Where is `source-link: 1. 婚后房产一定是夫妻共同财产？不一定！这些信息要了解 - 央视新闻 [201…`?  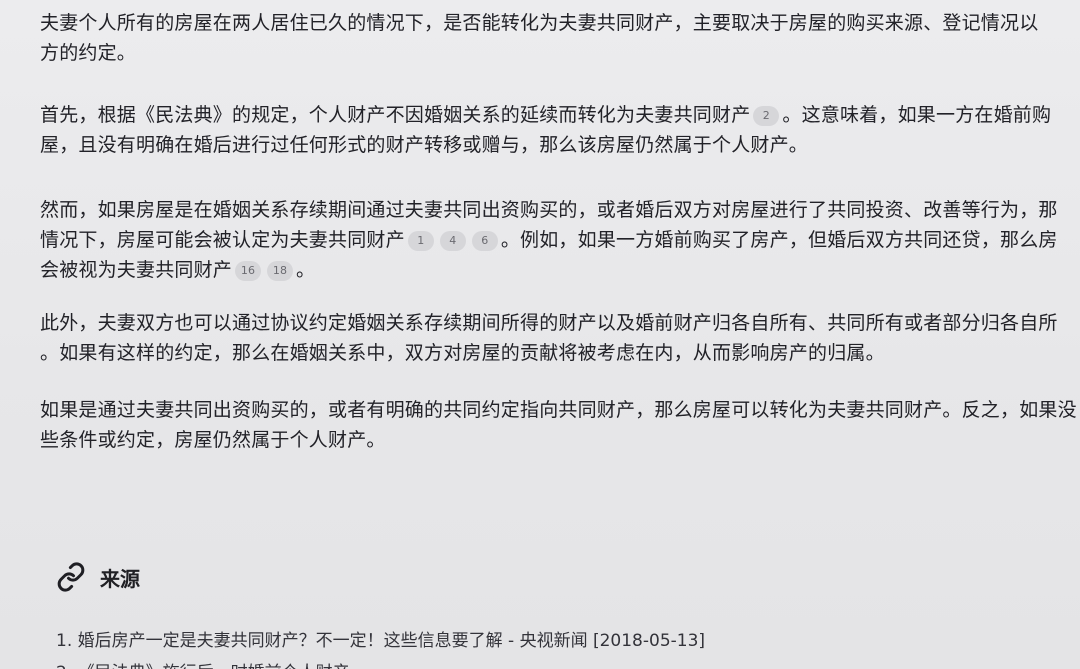 source-link: 1. 婚后房产一定是夫妻共同财产？不一定！这些信息要了解 - 央视新闻 [201… is located at coordinates (380, 638).